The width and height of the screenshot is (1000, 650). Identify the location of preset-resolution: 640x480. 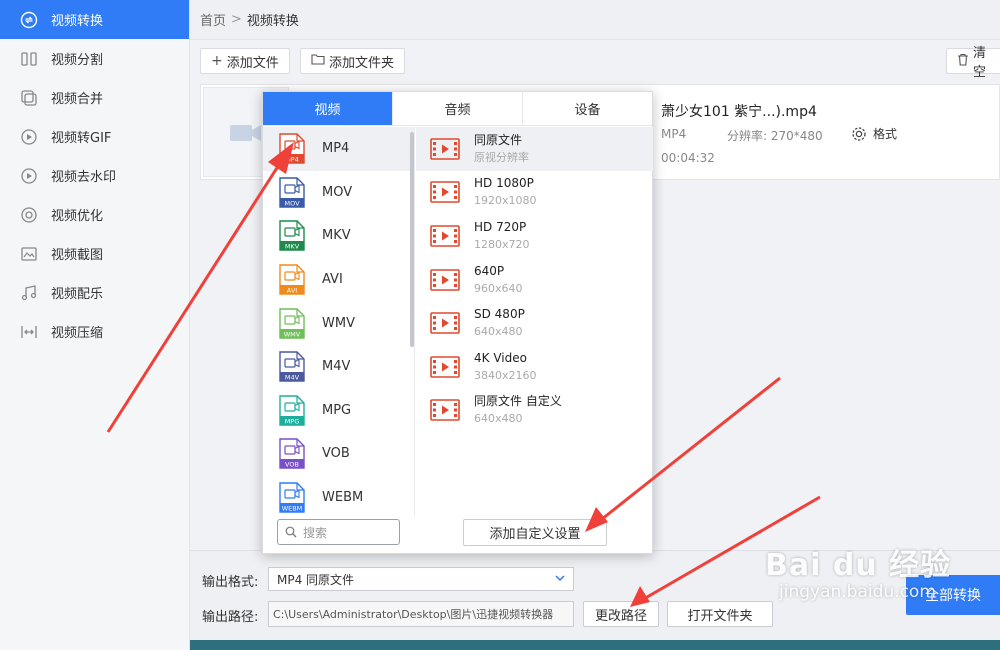
(498, 419).